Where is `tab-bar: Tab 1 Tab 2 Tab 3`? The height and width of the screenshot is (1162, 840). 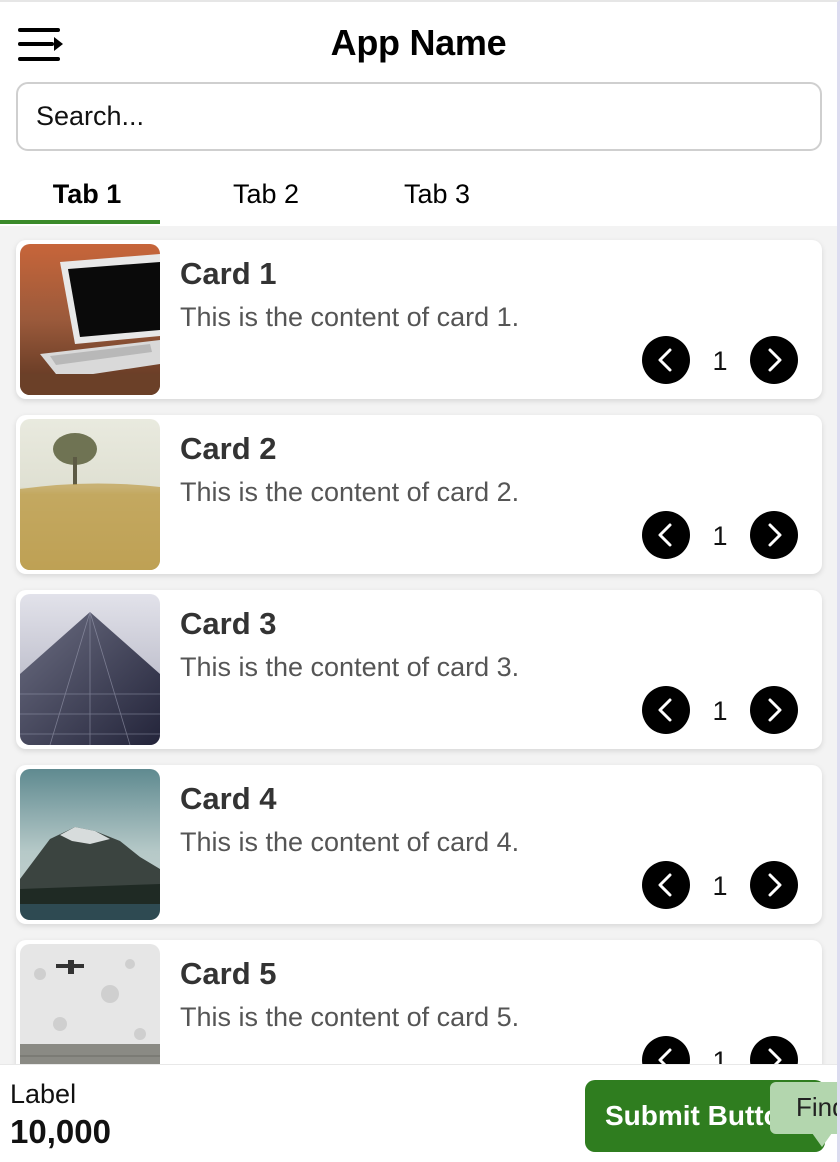
tab-bar: Tab 1 Tab 2 Tab 3 is located at coordinates (418, 194).